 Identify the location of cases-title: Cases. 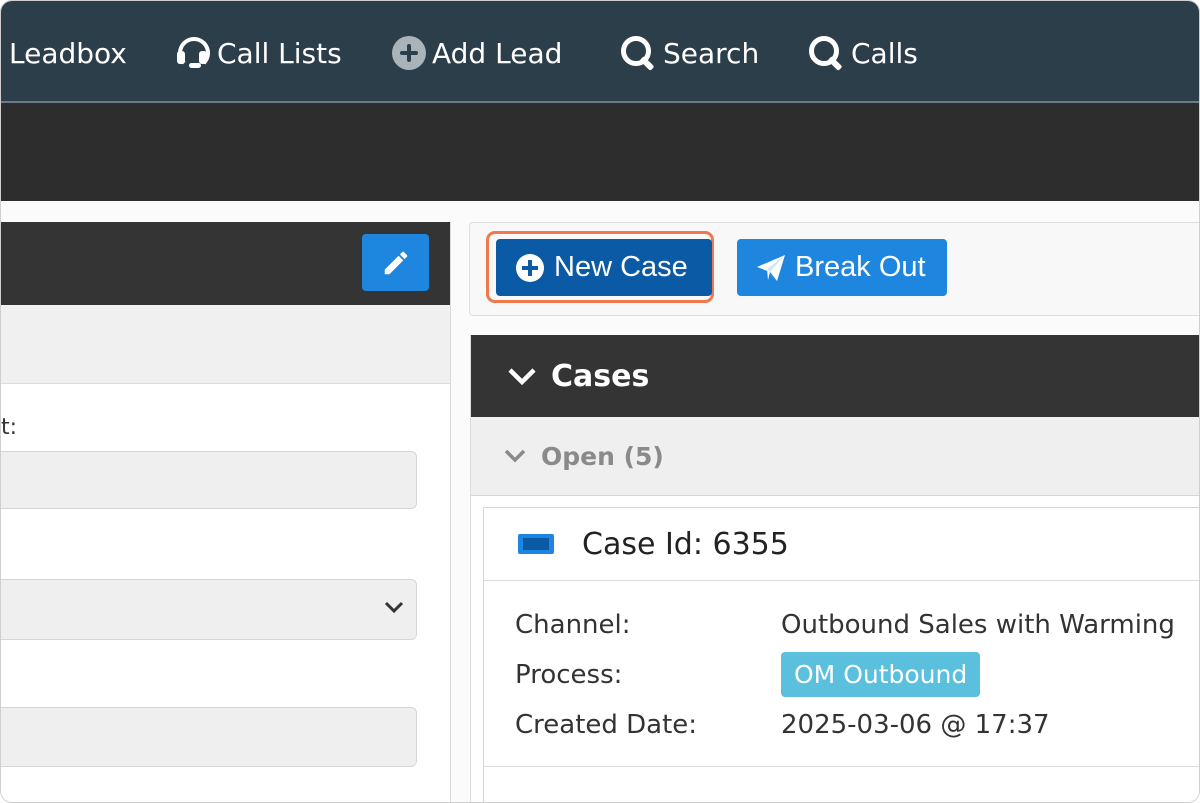
(600, 376).